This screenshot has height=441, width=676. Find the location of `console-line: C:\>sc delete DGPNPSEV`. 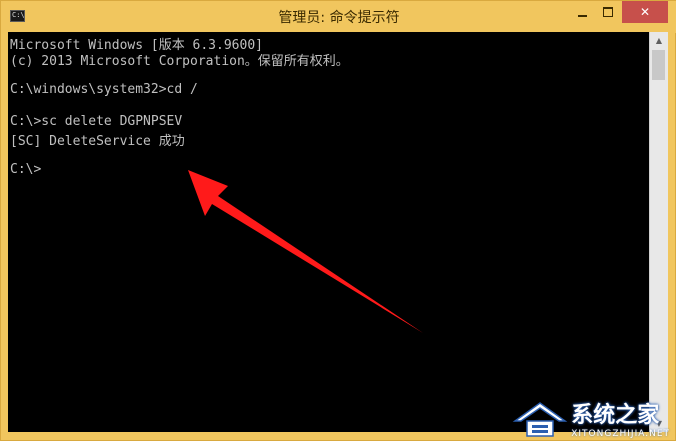

console-line: C:\>sc delete DGPNPSEV is located at coordinates (96, 121).